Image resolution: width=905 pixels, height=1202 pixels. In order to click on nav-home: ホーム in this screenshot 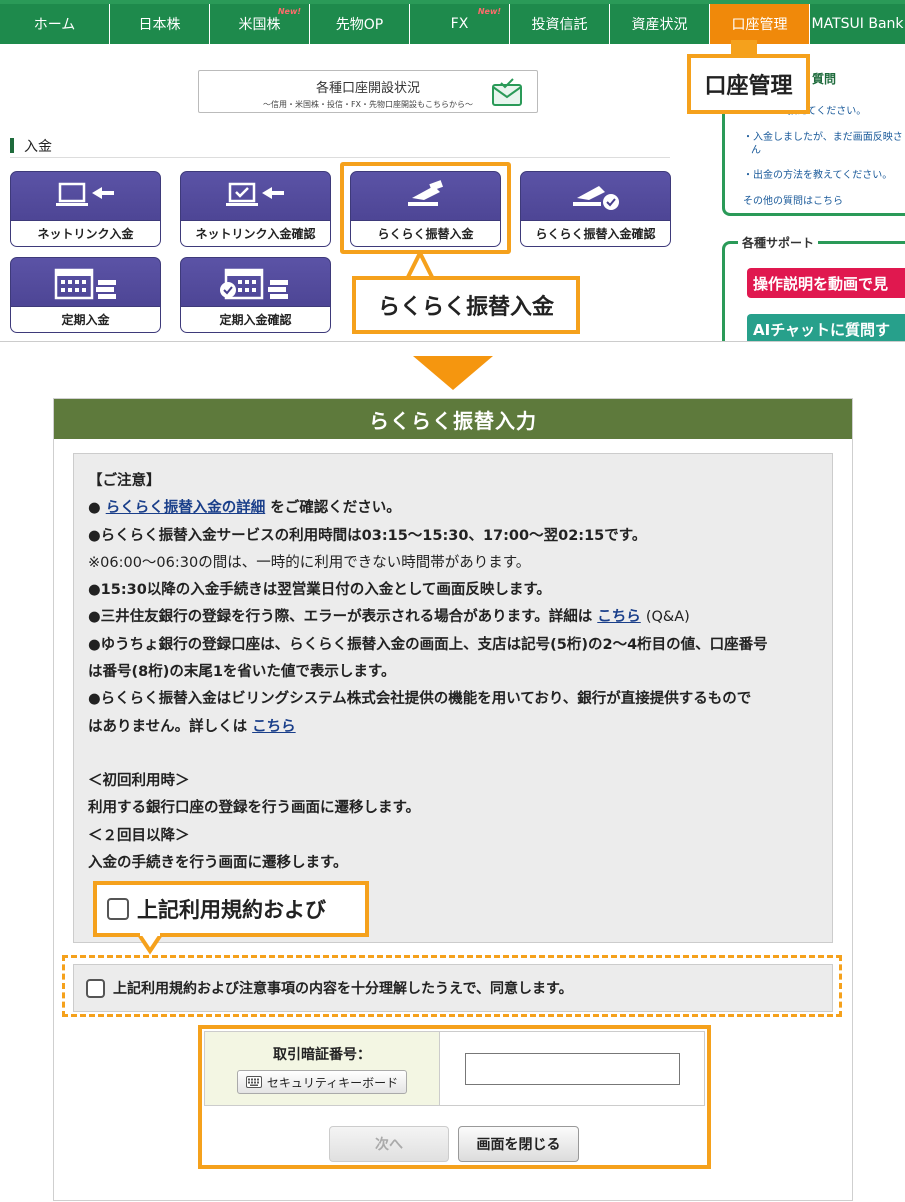, I will do `click(55, 24)`.